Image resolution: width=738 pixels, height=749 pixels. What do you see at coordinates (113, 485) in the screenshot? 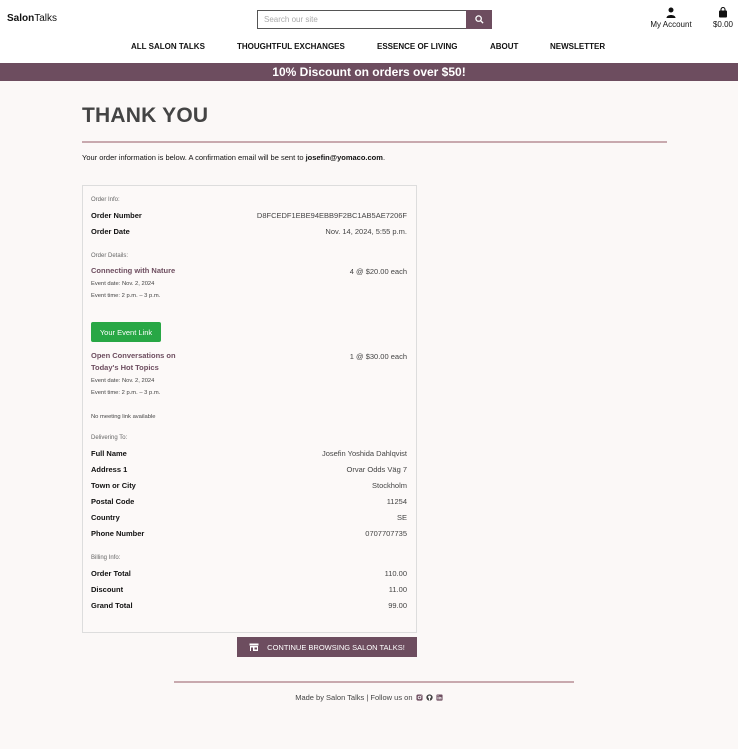
I see `town-label: Town or City` at bounding box center [113, 485].